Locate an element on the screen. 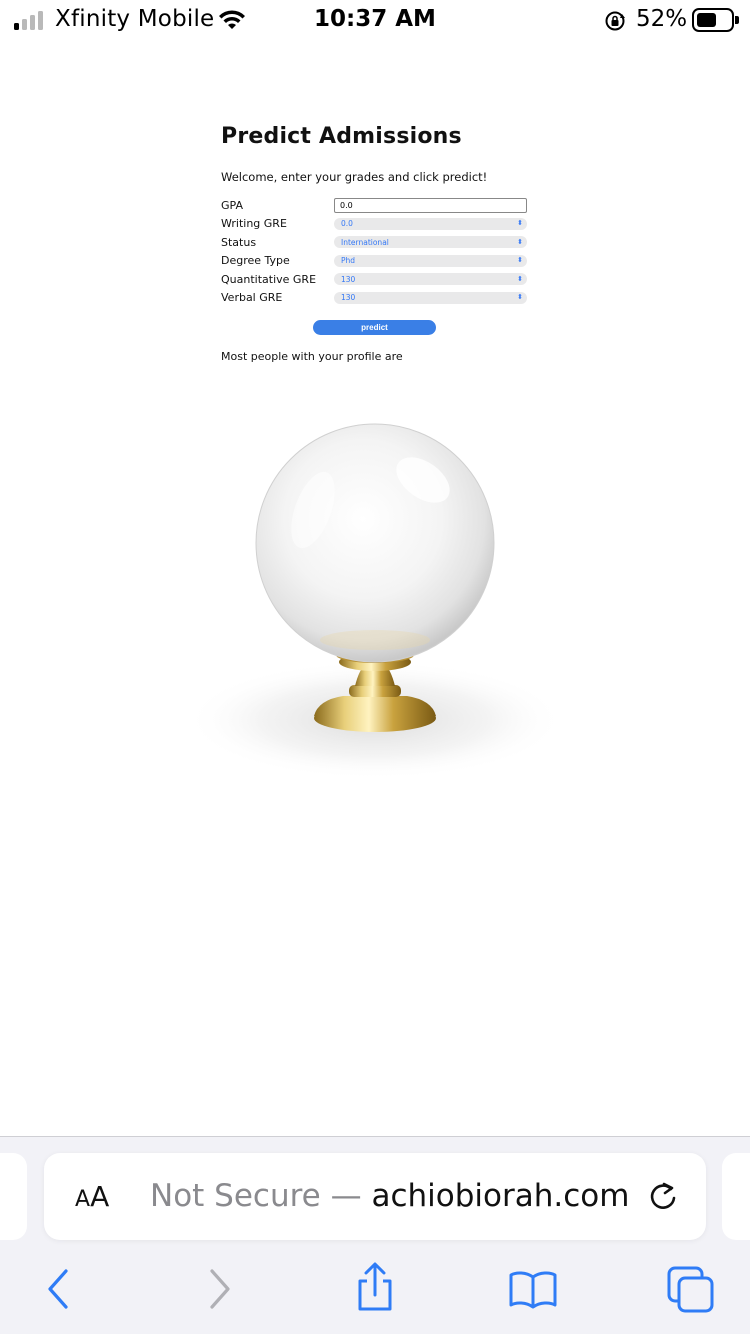 The height and width of the screenshot is (1334, 750). battery-icon is located at coordinates (715, 20).